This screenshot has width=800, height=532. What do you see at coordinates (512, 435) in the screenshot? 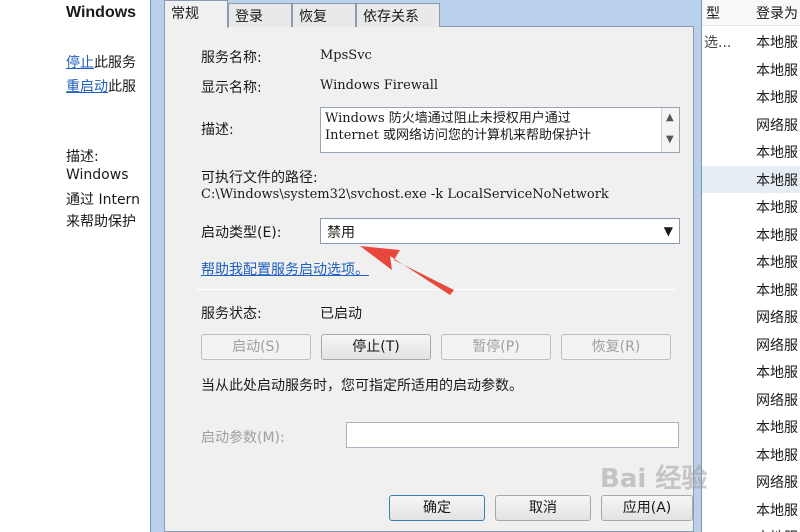
I see `start-params-input` at bounding box center [512, 435].